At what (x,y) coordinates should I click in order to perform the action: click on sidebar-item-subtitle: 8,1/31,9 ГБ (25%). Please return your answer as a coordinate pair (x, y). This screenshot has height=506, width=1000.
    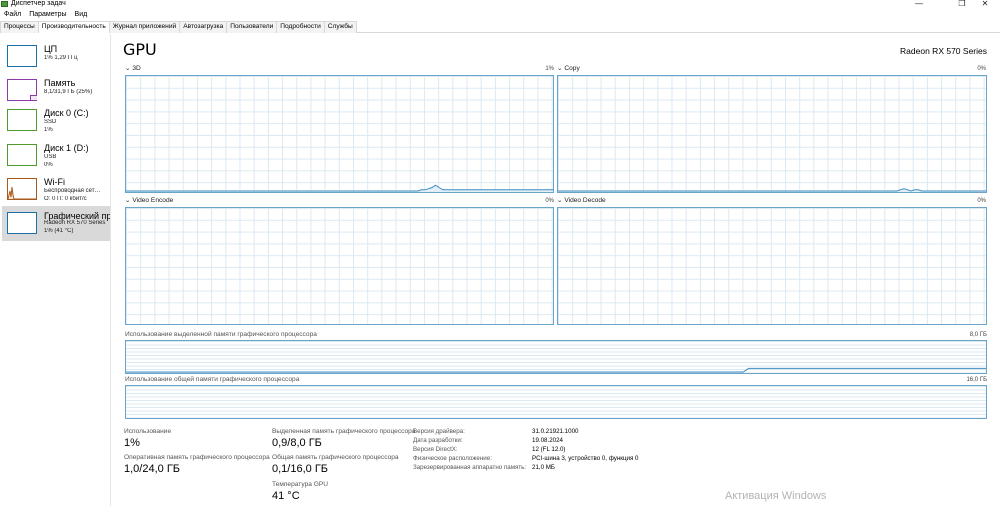
    Looking at the image, I should click on (68, 92).